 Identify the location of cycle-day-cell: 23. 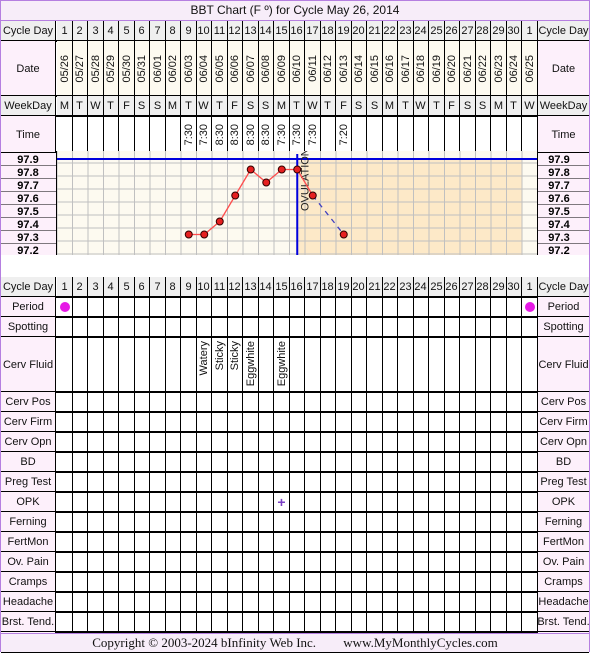
(406, 31).